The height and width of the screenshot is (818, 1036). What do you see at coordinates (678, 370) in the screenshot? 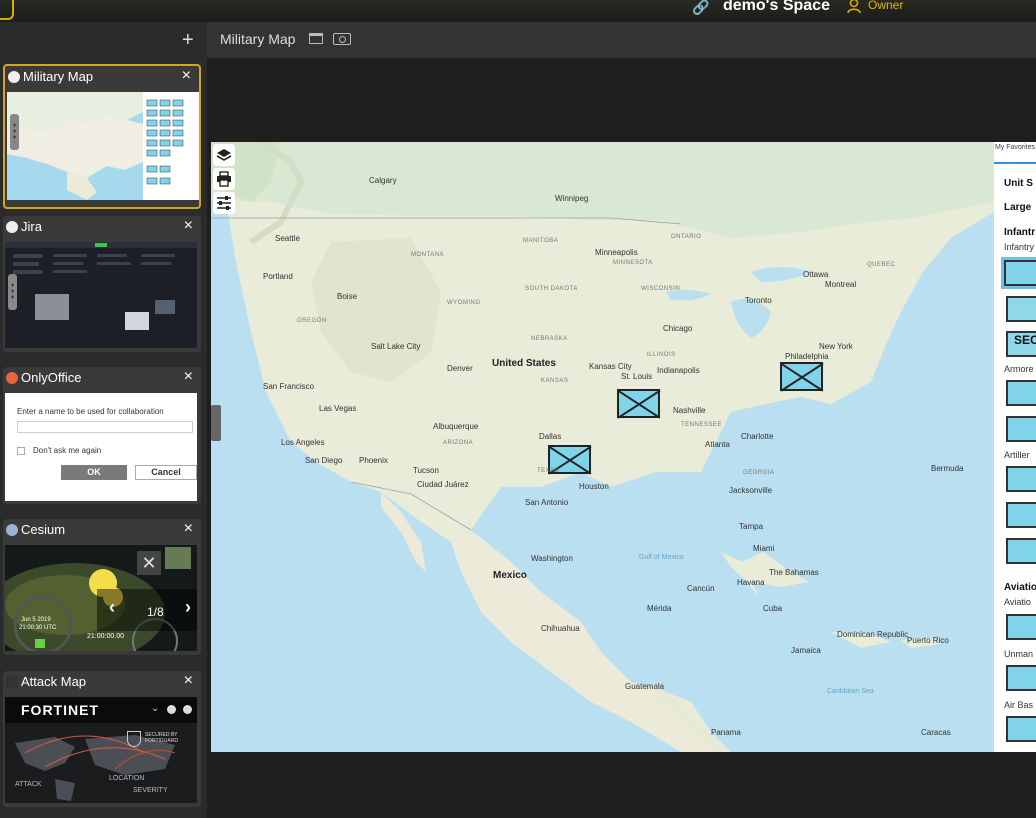
I see `map-label-city: Indianapolis` at bounding box center [678, 370].